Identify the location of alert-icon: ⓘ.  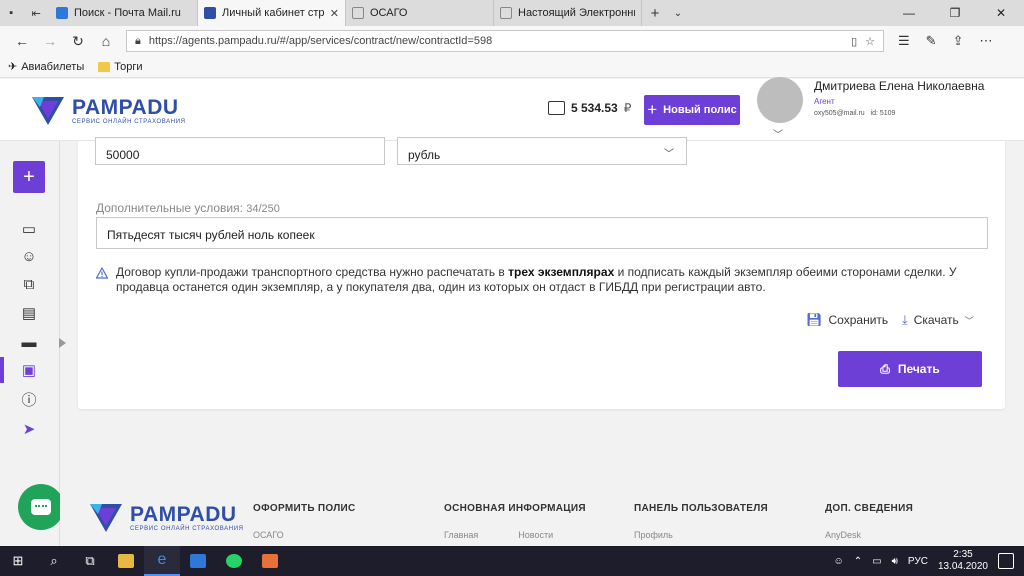
(29, 399).